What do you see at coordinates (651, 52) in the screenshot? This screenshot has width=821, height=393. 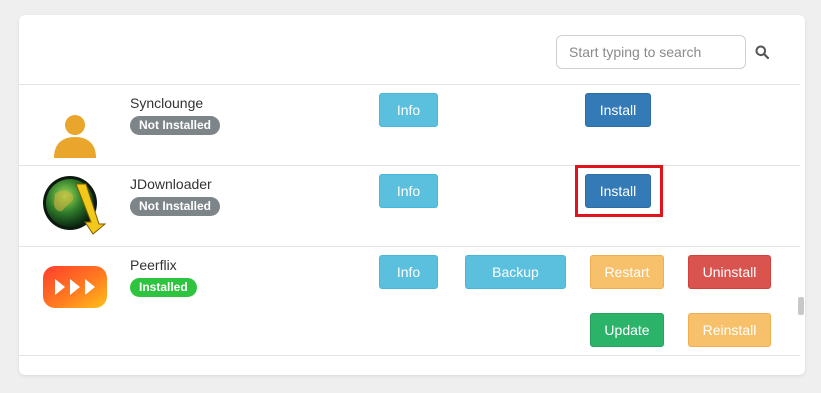 I see `search-input` at bounding box center [651, 52].